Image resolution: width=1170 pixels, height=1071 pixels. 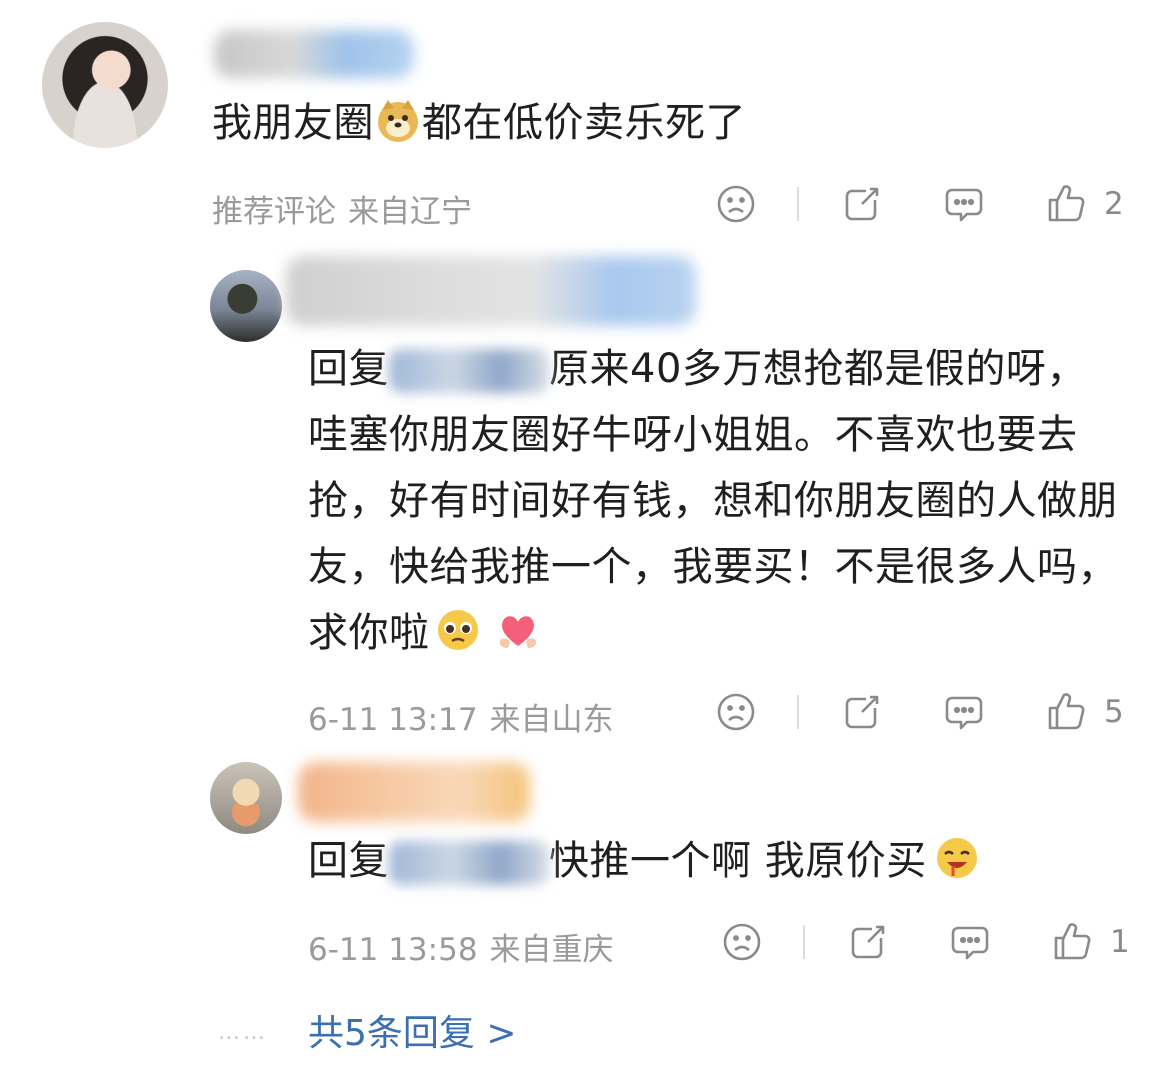 What do you see at coordinates (458, 630) in the screenshot?
I see `pleading-face-emoji-icon` at bounding box center [458, 630].